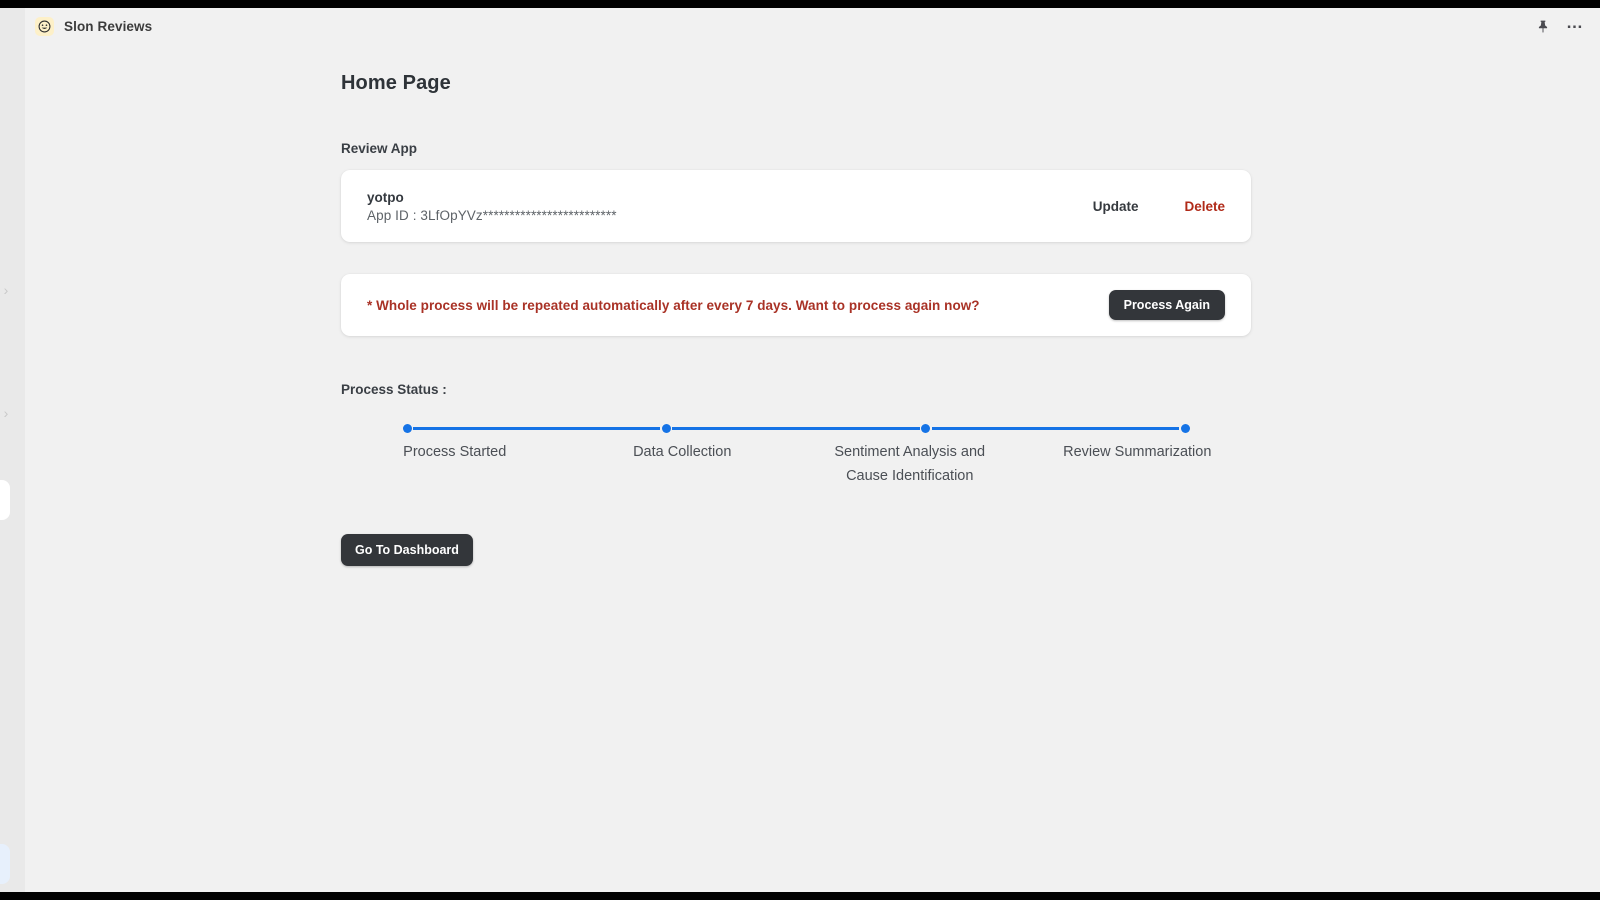 This screenshot has width=1600, height=900. What do you see at coordinates (5, 500) in the screenshot?
I see `rail-tab-white` at bounding box center [5, 500].